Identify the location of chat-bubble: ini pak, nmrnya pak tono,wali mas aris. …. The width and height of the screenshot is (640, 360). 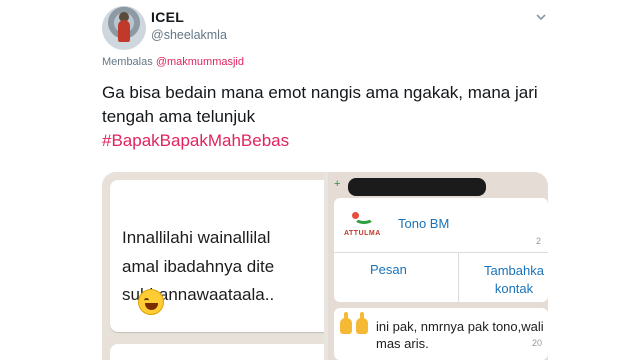
(441, 334).